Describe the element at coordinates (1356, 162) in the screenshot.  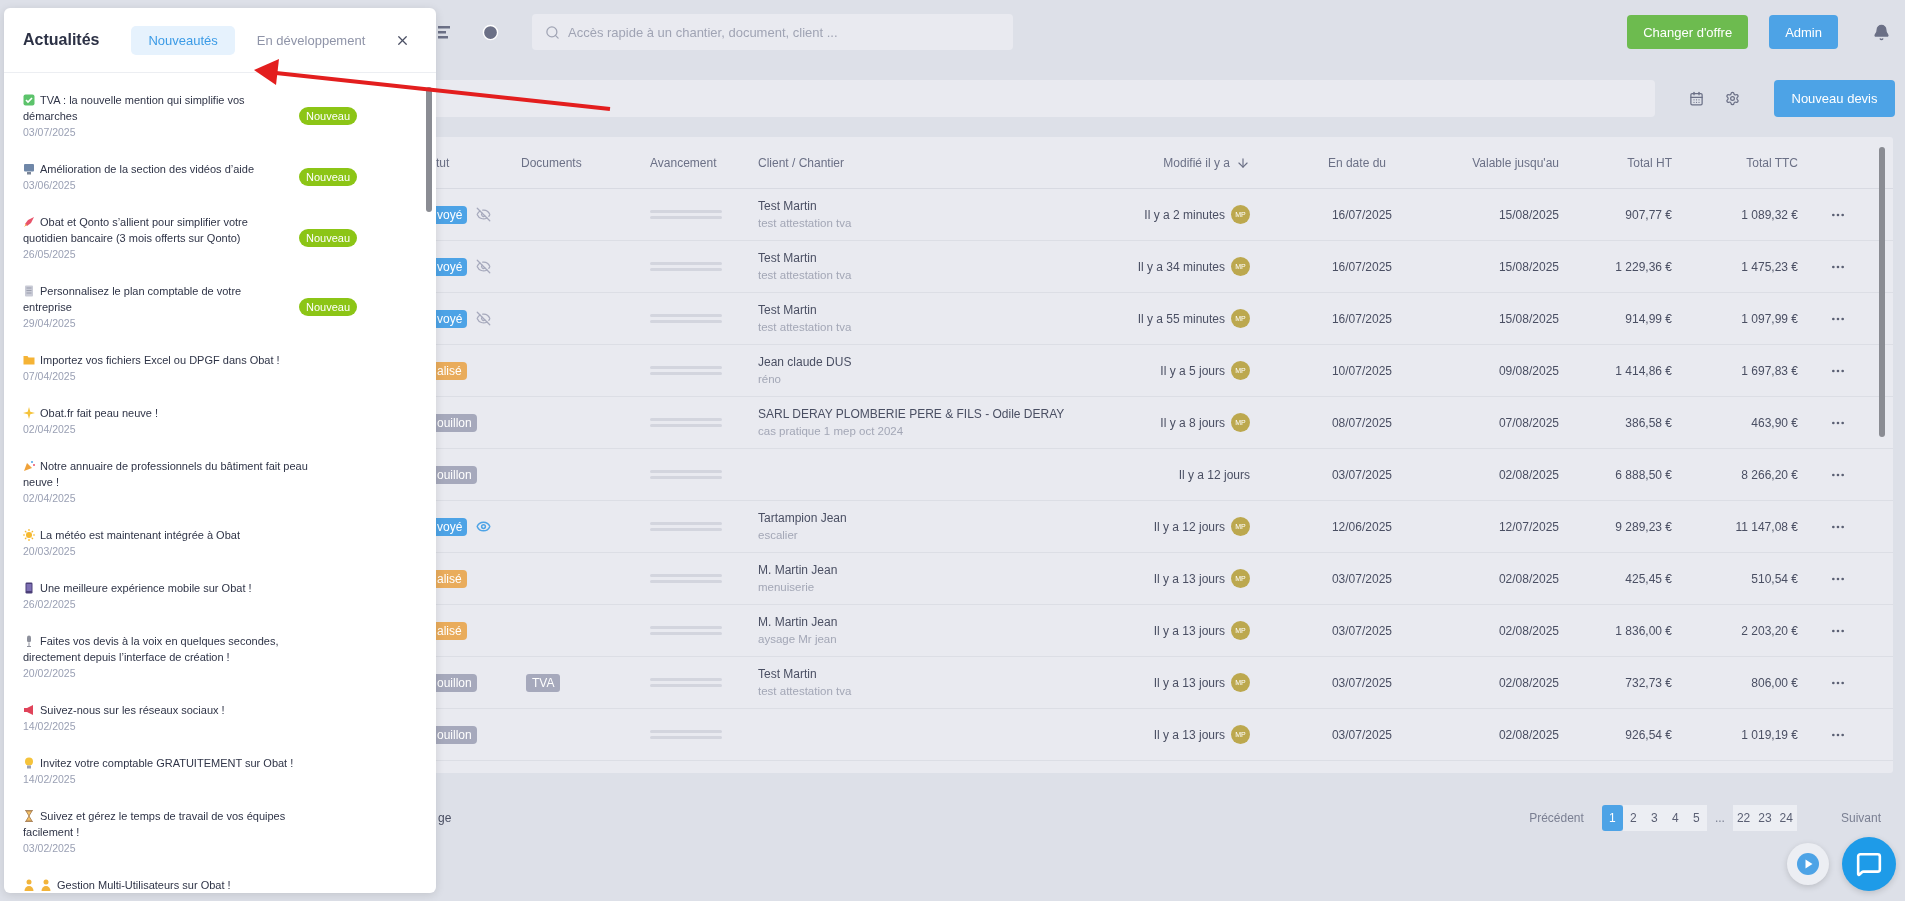
I see `column-header: En date du` at that location.